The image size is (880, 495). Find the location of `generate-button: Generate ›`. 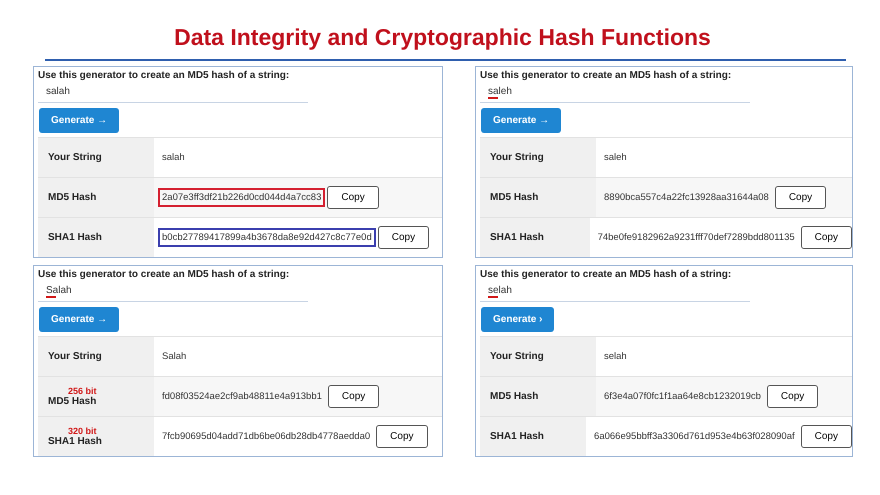

generate-button: Generate › is located at coordinates (517, 319).